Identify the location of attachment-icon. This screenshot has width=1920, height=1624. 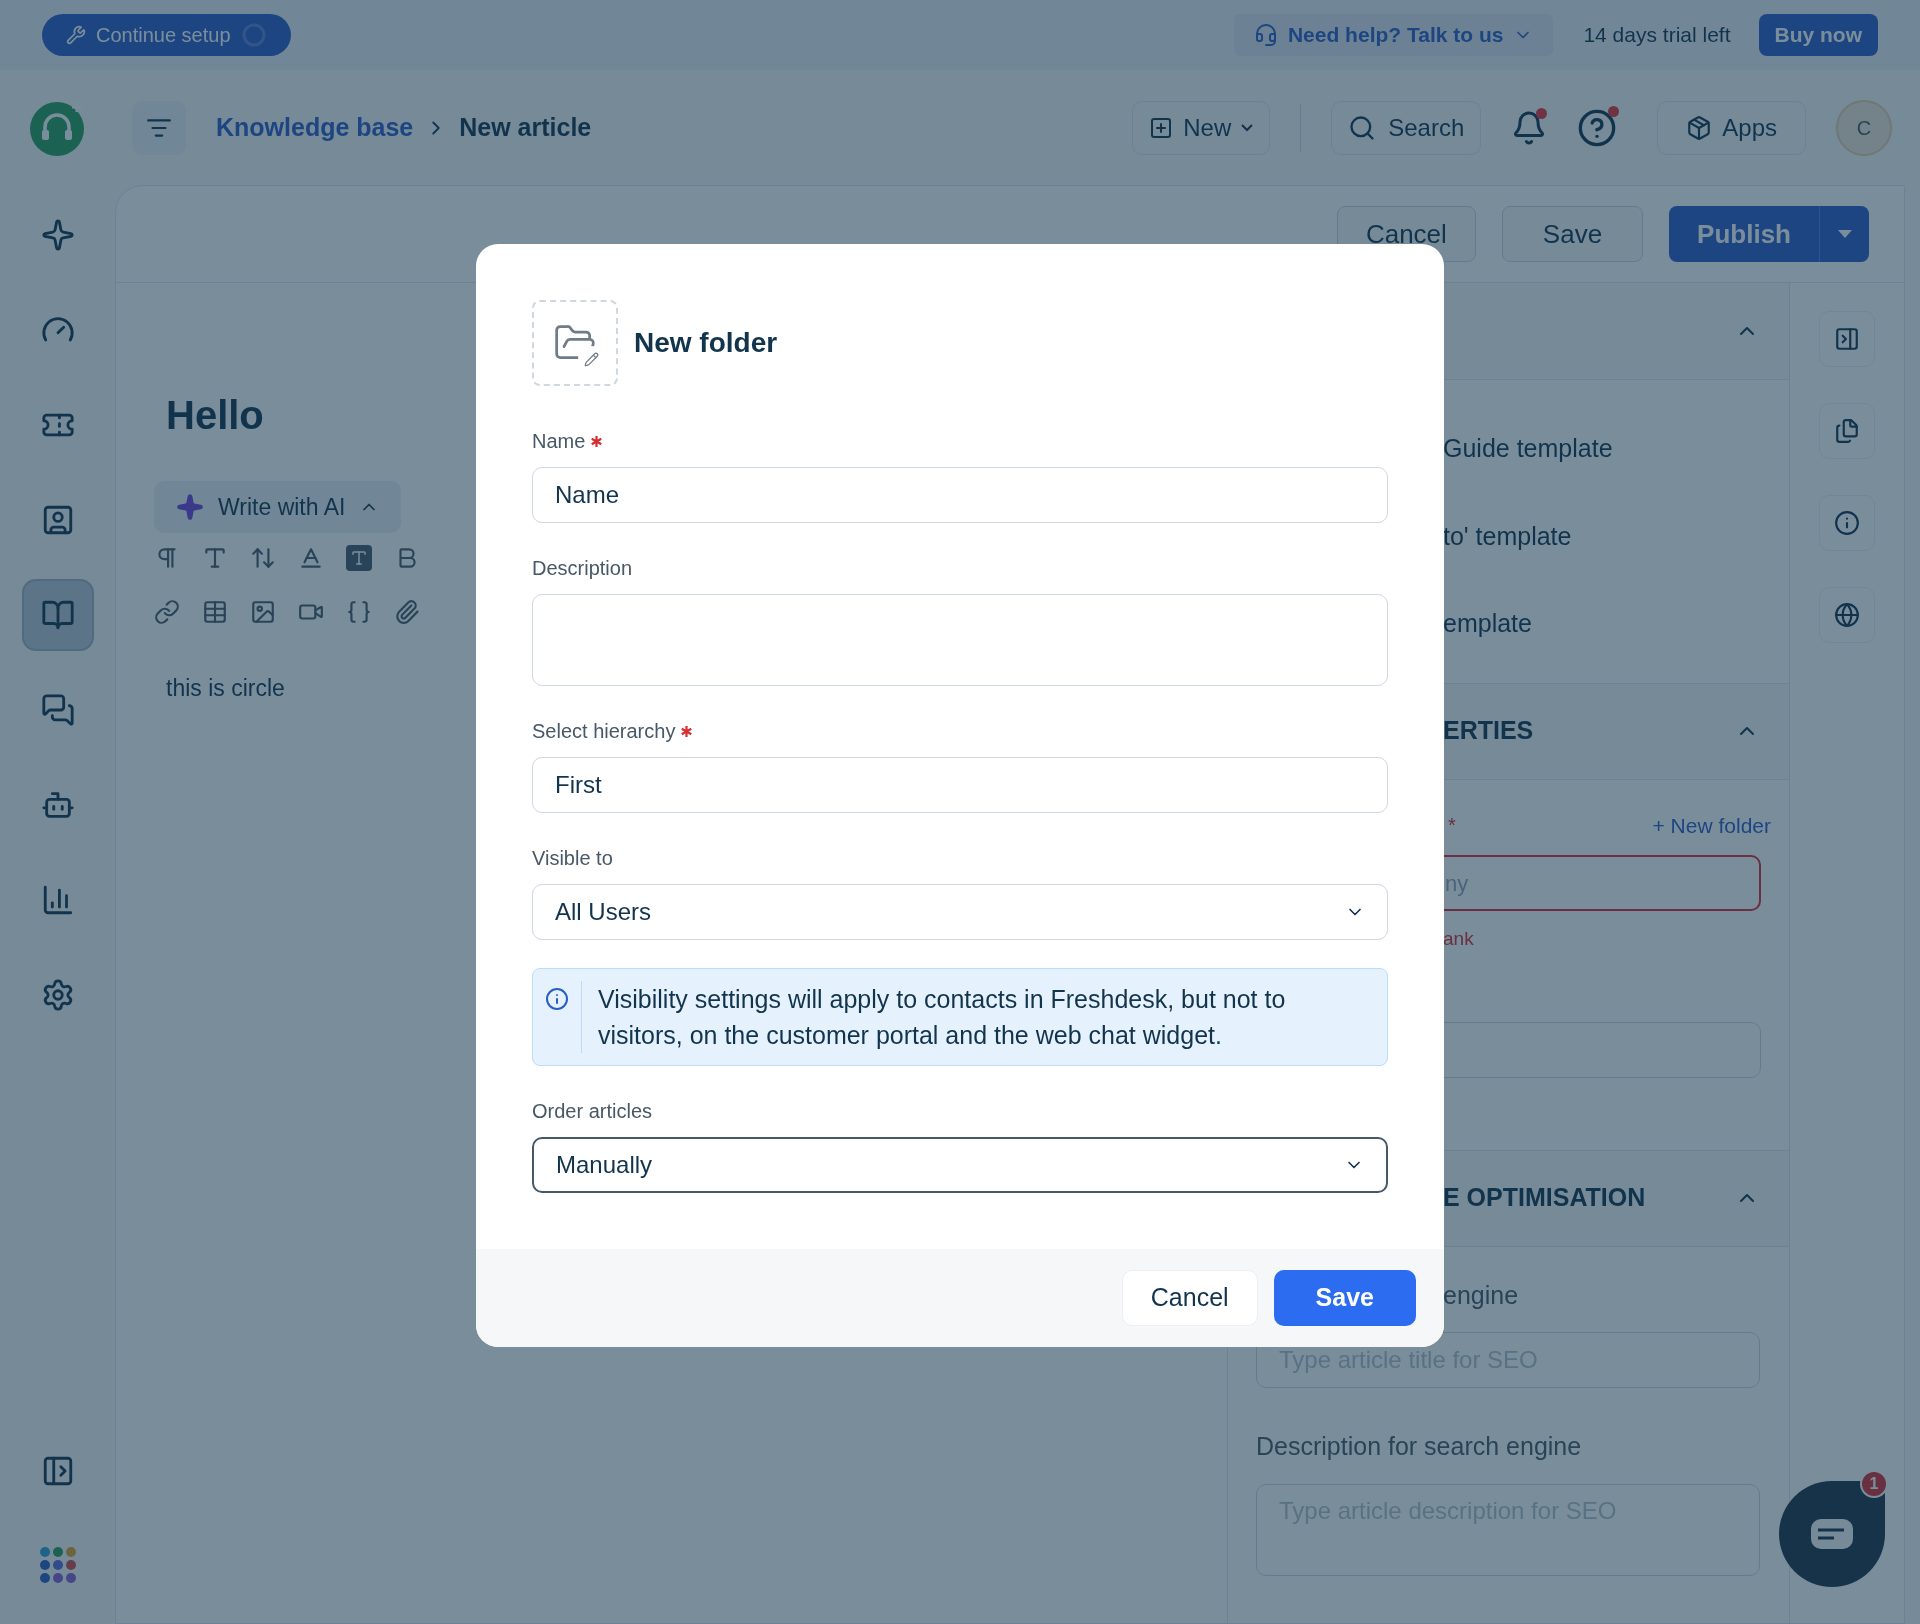
(407, 612).